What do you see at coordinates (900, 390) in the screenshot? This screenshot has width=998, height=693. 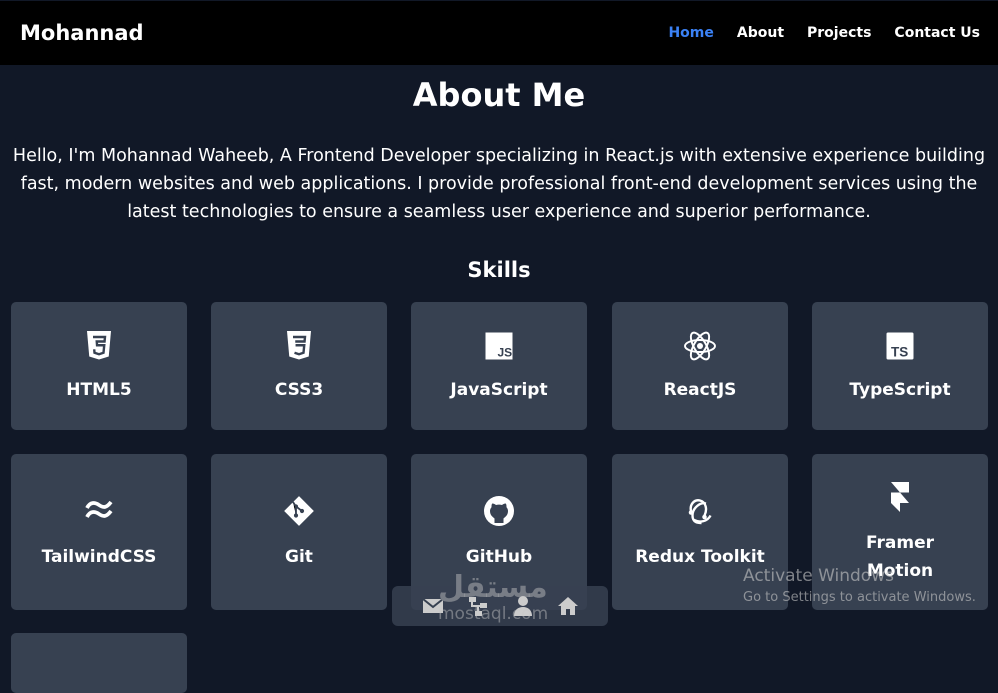 I see `skill-label: TypeScript` at bounding box center [900, 390].